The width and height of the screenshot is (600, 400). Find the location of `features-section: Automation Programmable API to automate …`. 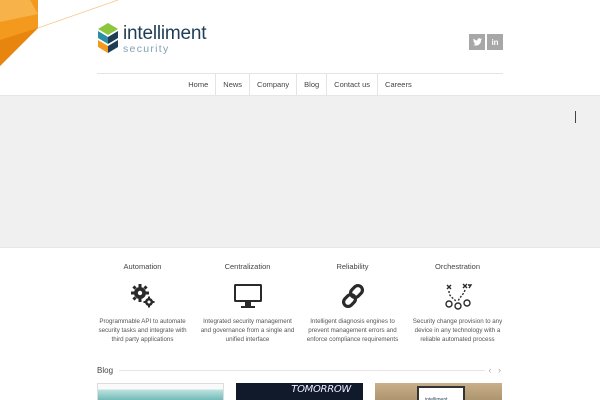

features-section: Automation Programmable API to automate … is located at coordinates (300, 303).